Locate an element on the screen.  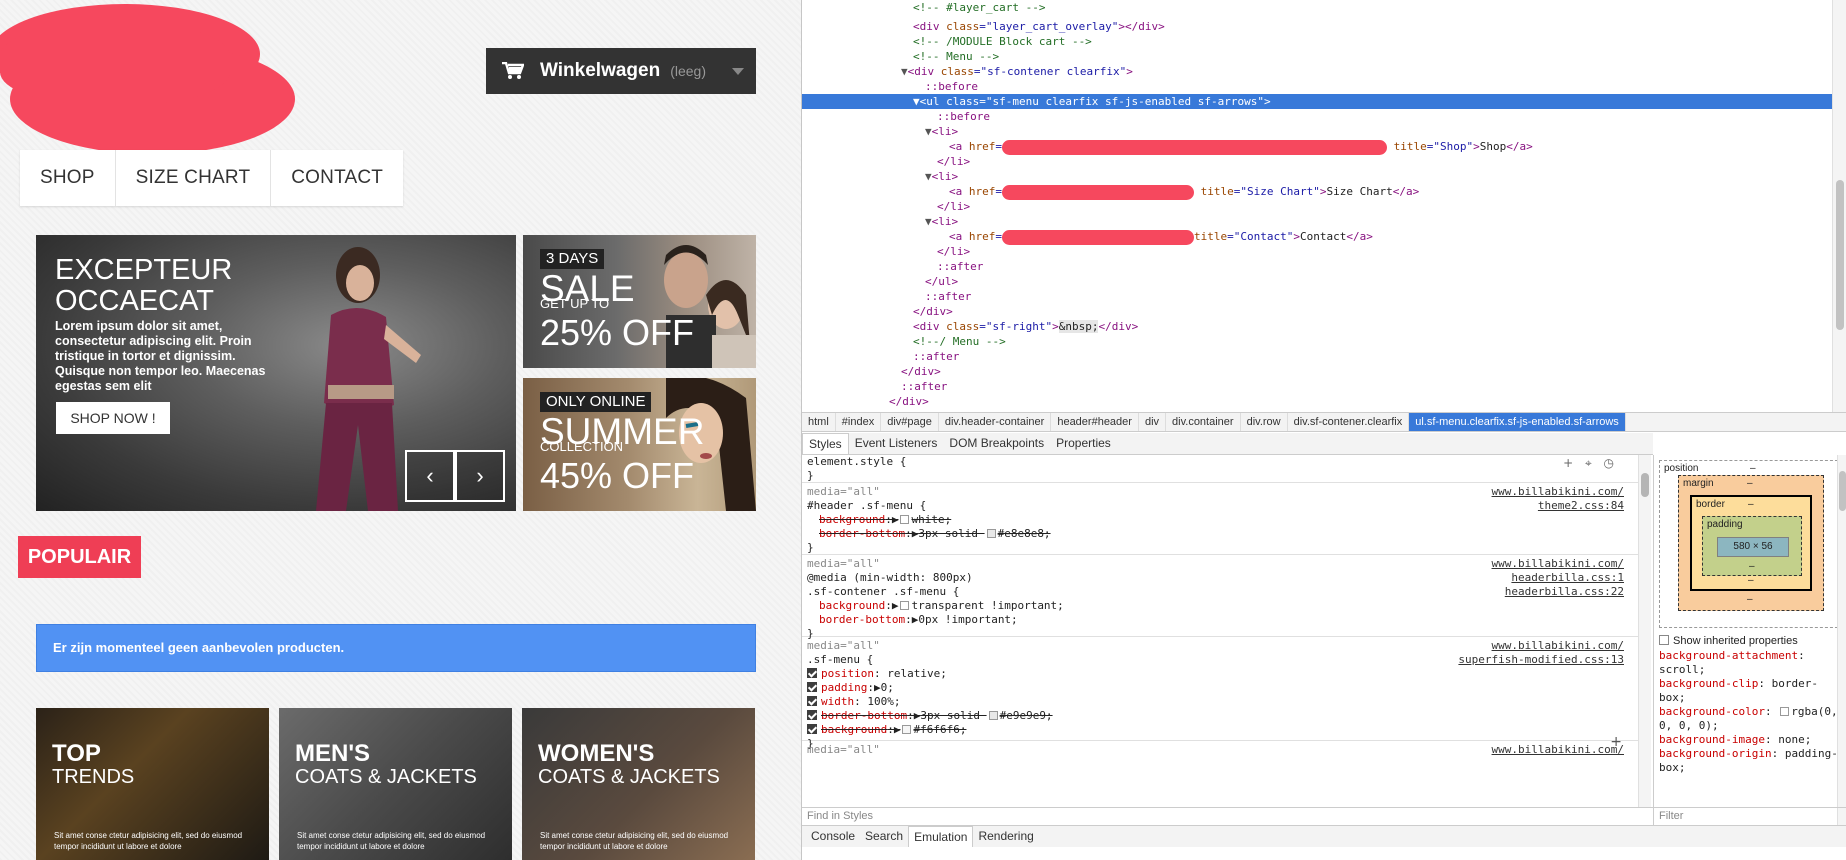
css-property: padding is located at coordinates (844, 687).